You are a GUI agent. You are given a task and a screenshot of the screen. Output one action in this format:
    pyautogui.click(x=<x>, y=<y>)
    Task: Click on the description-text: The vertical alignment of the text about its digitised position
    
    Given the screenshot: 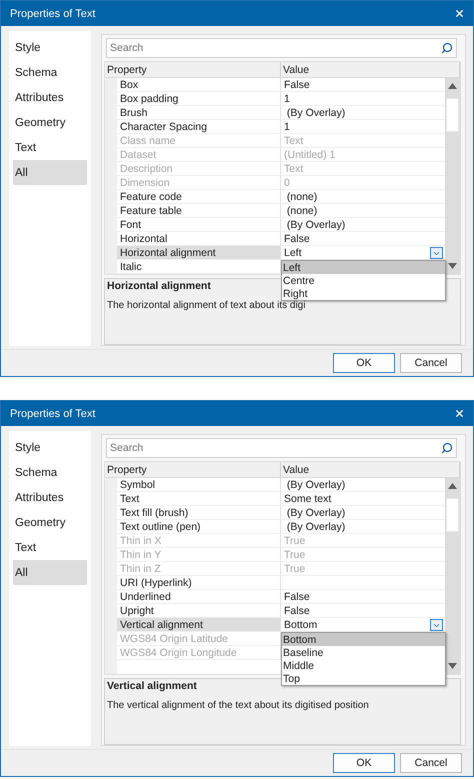 What is the action you would take?
    pyautogui.click(x=238, y=705)
    